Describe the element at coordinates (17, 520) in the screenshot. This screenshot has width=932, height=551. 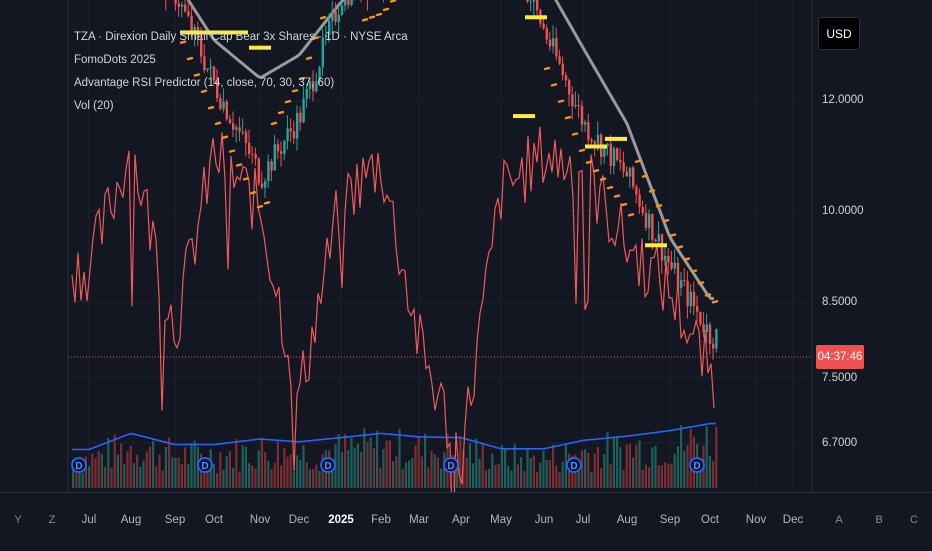
I see `side-key-y: Y` at that location.